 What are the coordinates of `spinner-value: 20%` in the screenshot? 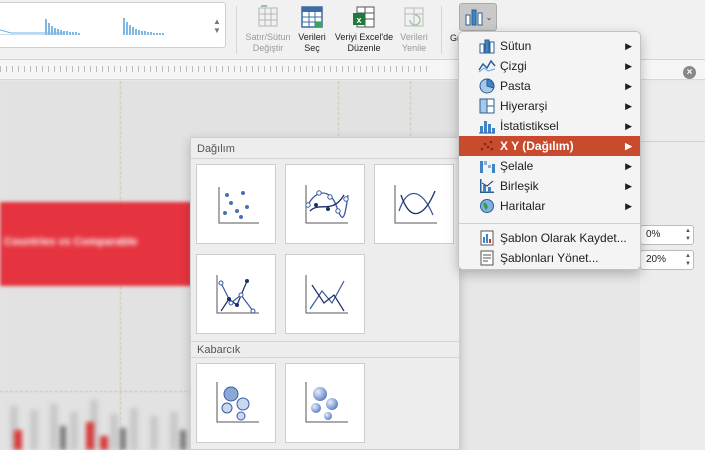 It's located at (656, 259).